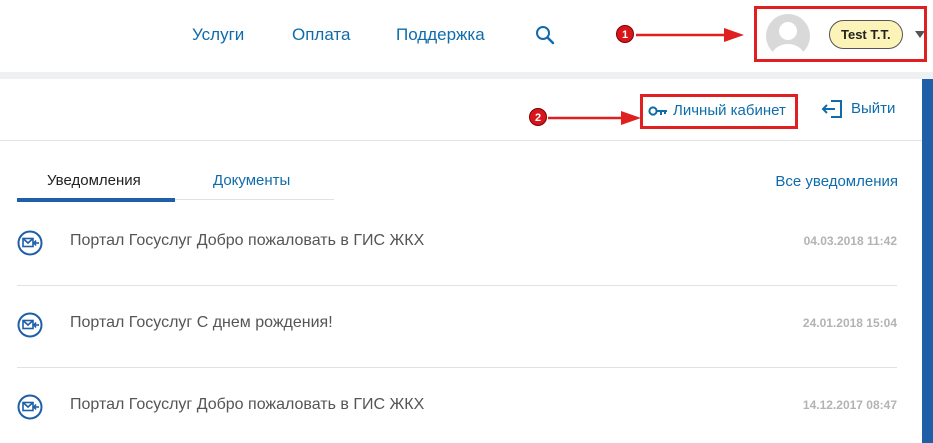  I want to click on nav-services-link: Услуги, so click(218, 35).